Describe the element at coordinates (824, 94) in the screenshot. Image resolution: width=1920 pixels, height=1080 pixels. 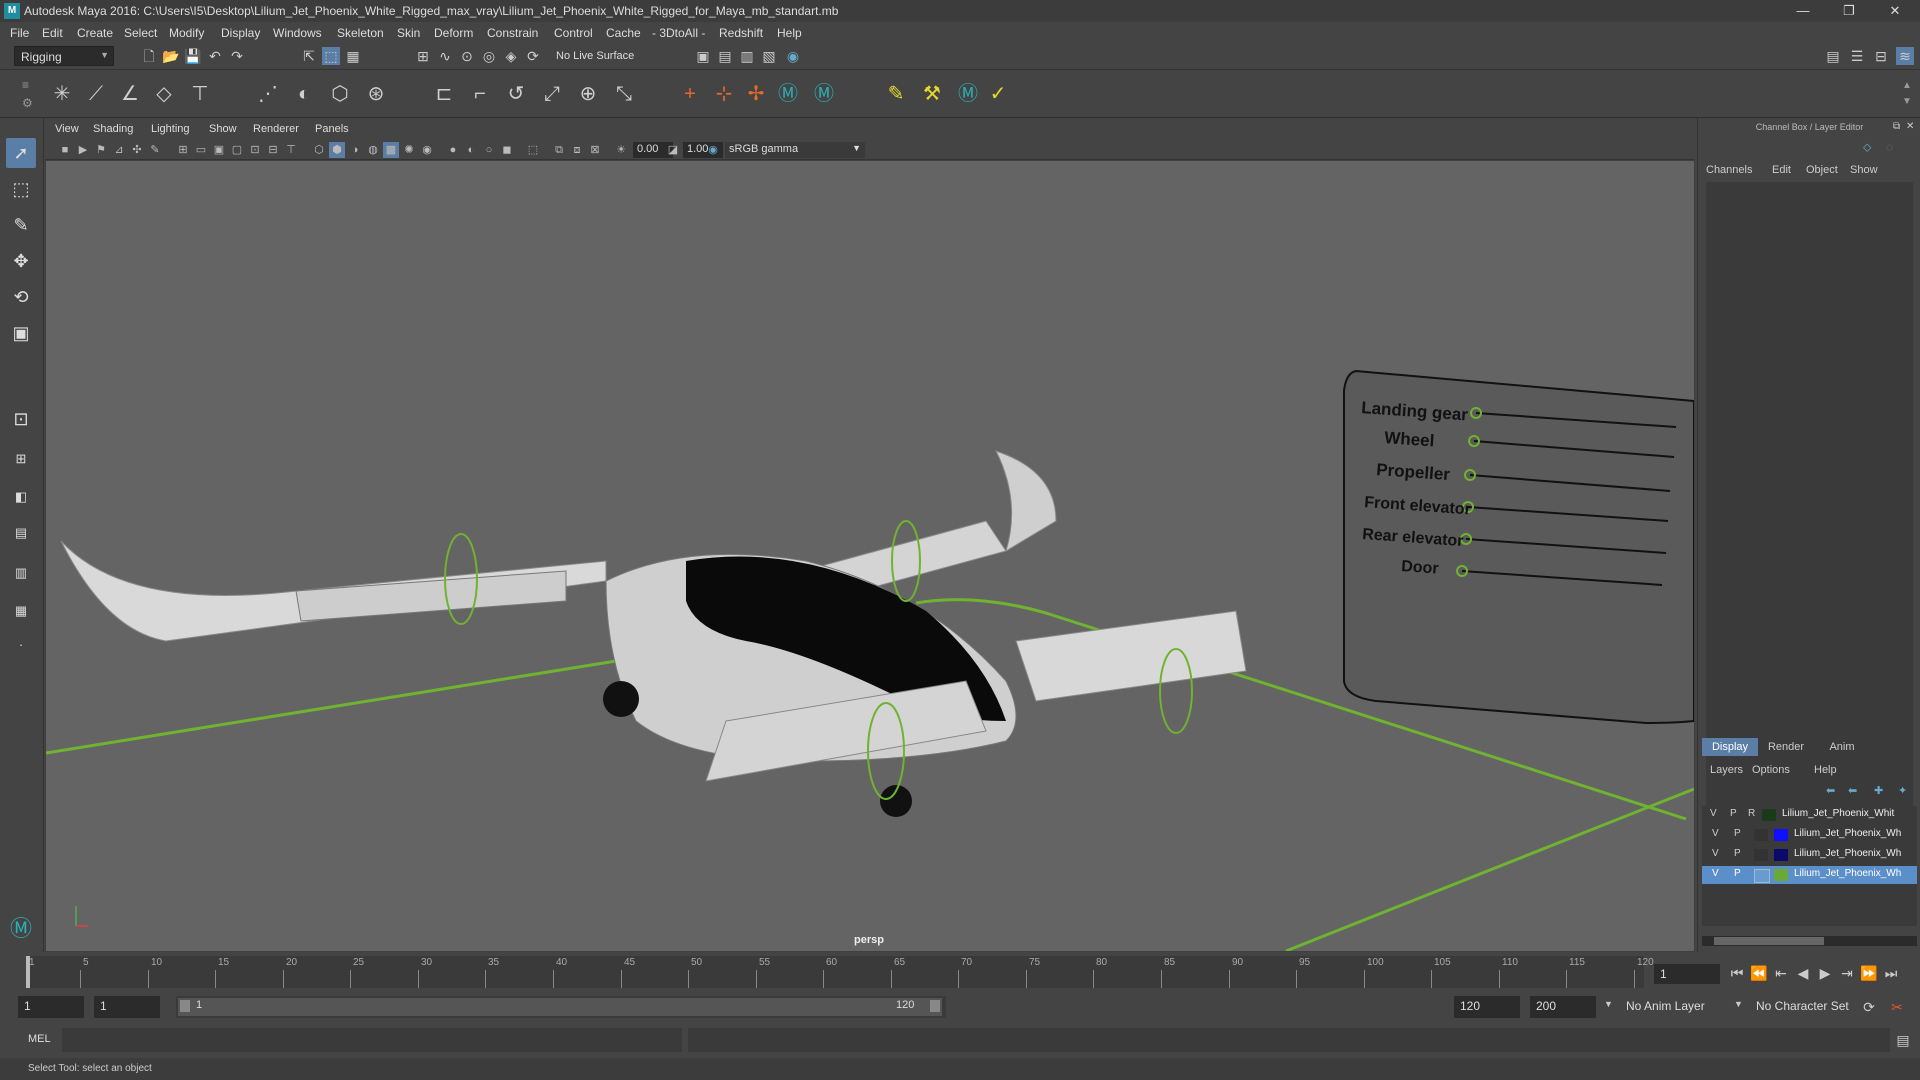
I see `maya-script-2-icon: Ⓜ` at that location.